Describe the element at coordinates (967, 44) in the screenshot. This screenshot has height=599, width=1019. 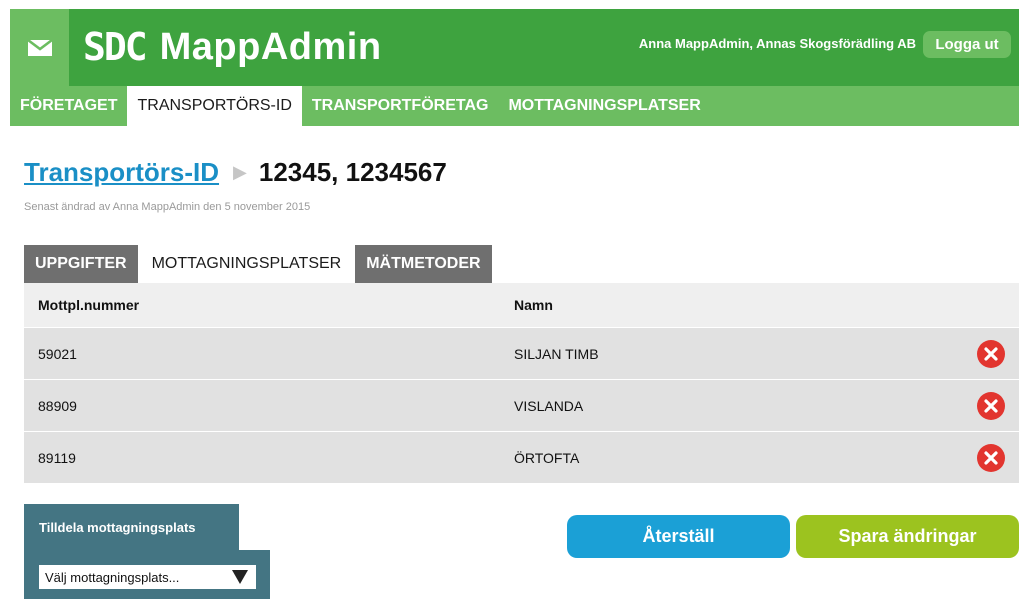
I see `logout-button: Logga ut` at that location.